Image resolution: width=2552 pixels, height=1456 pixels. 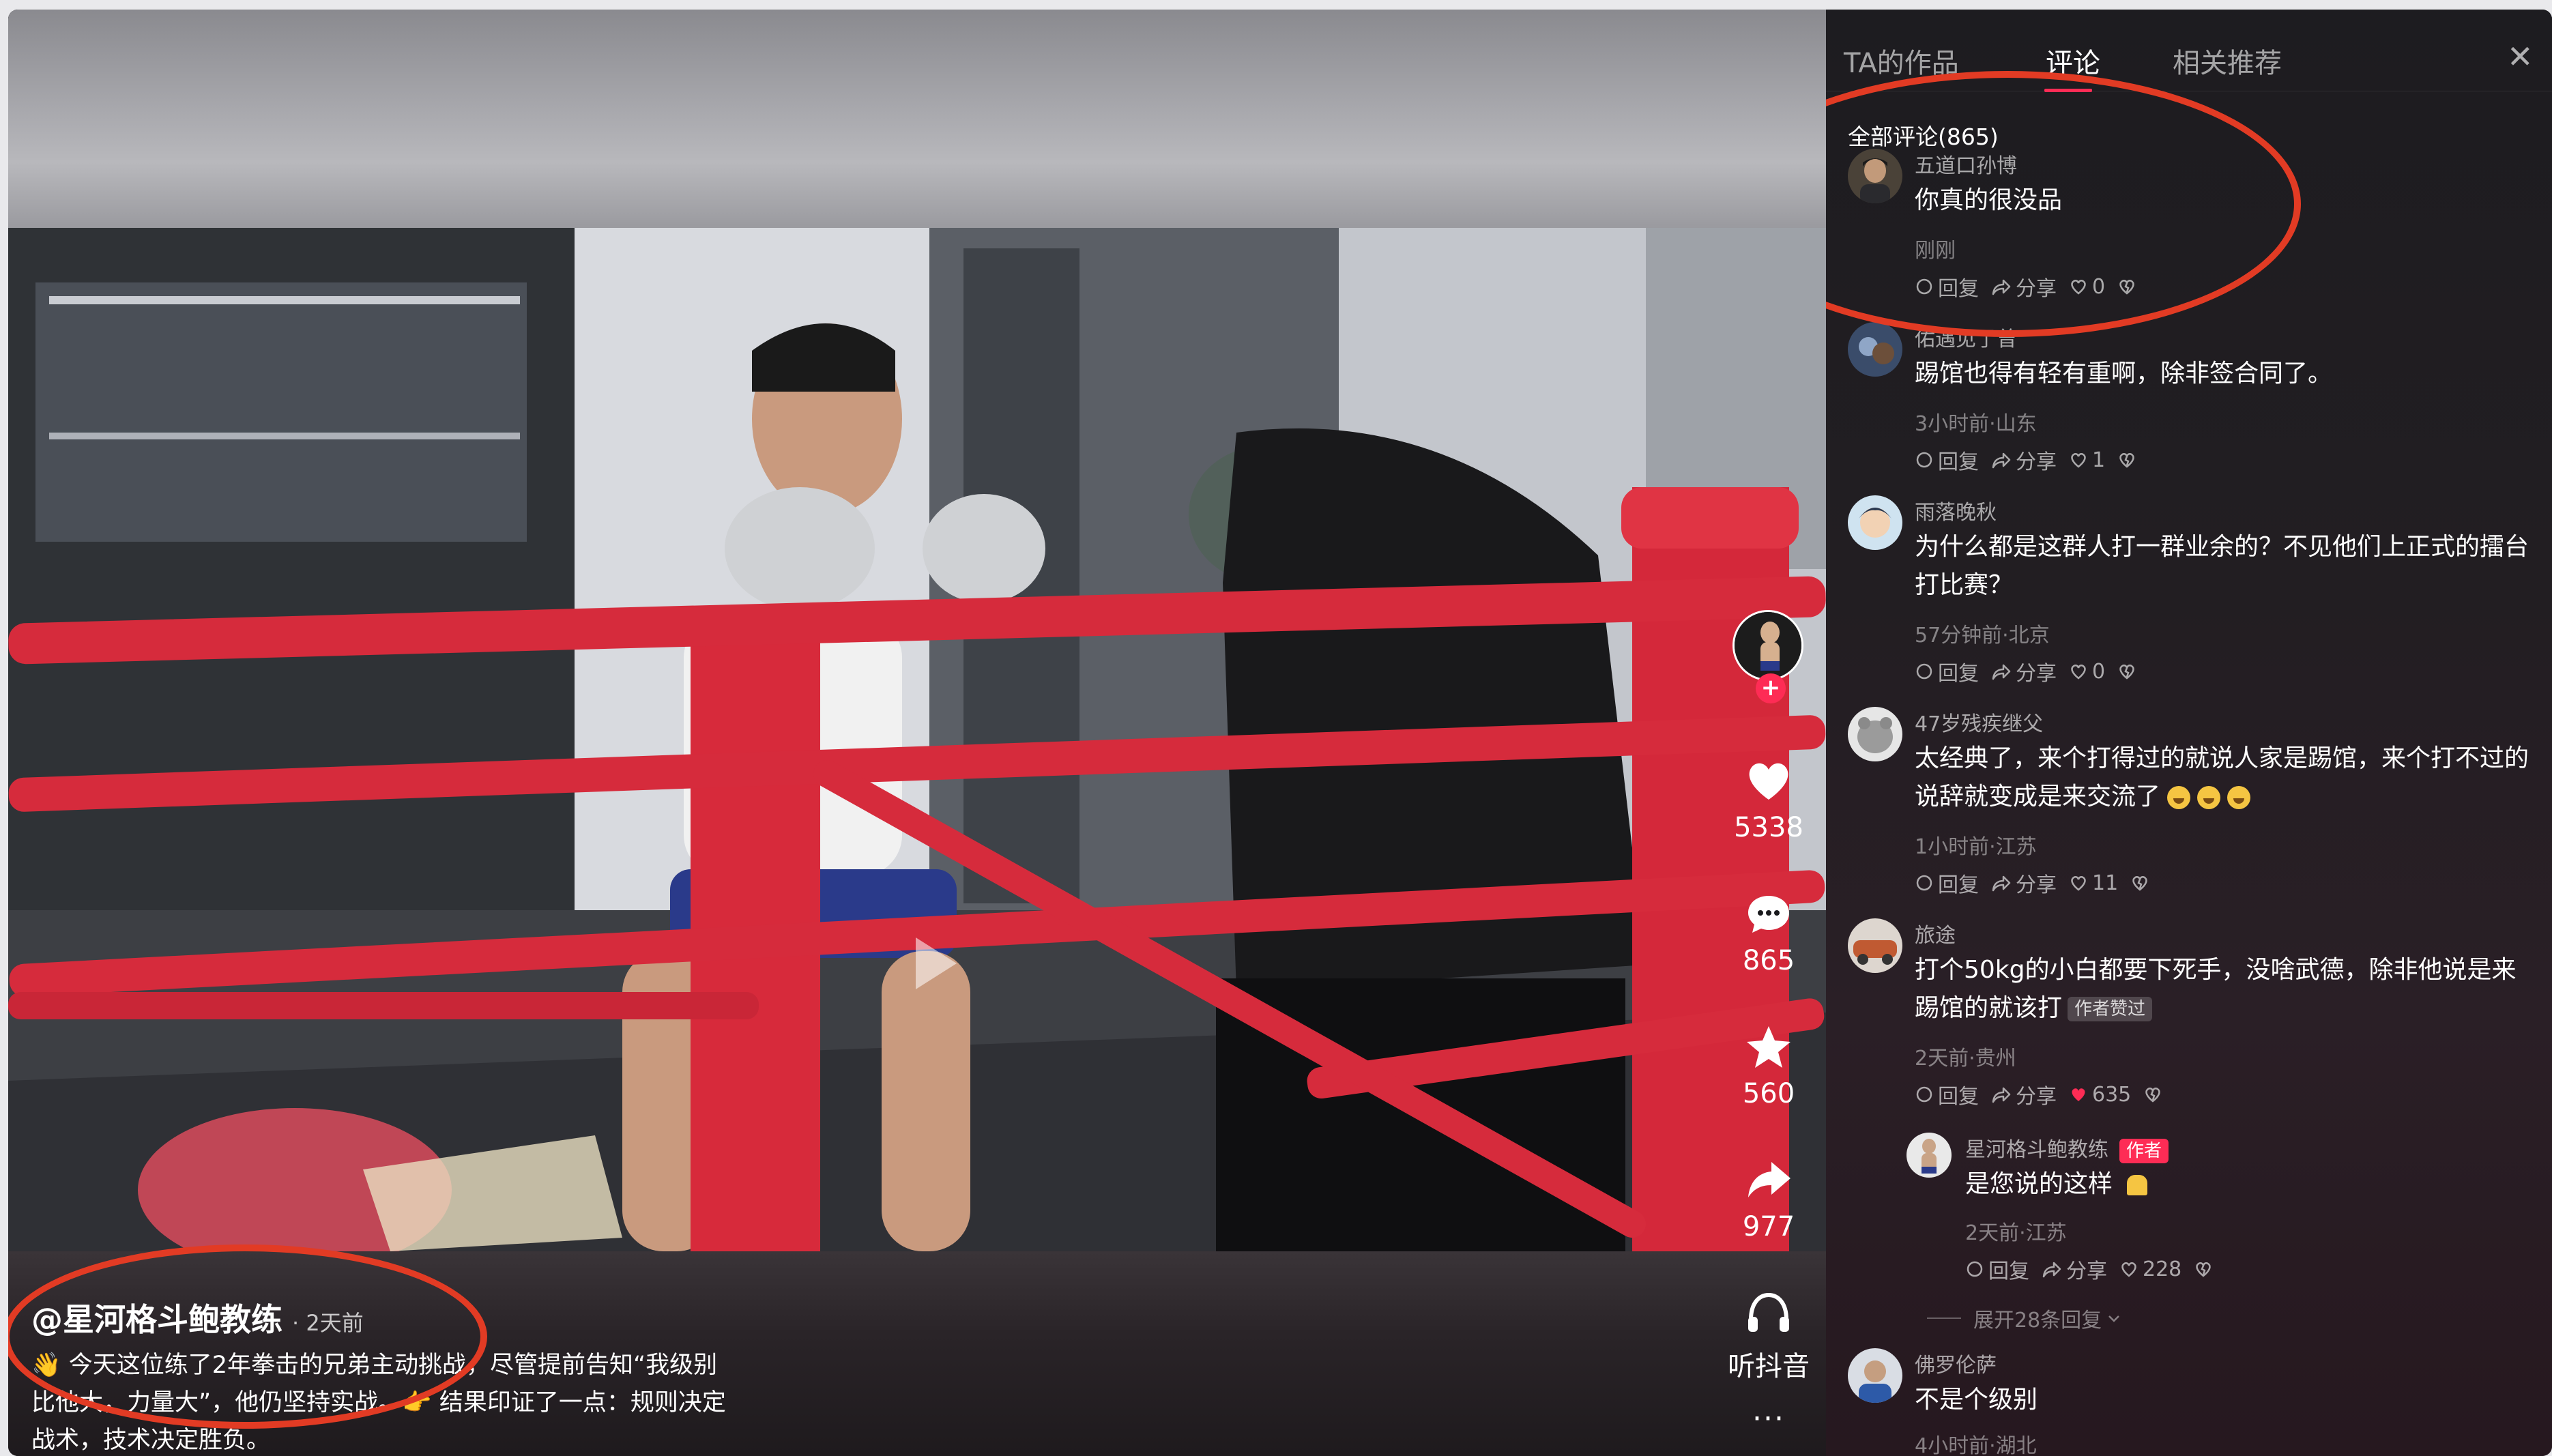 I want to click on grin-emoji-icon, so click(x=2239, y=797).